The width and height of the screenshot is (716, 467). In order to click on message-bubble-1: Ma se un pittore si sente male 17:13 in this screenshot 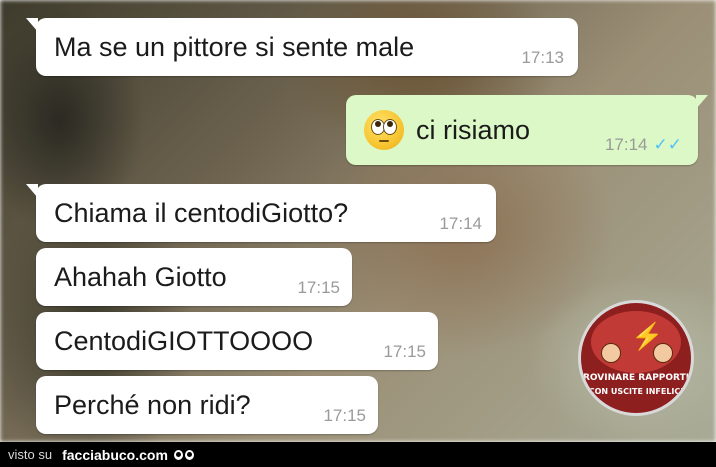, I will do `click(302, 47)`.